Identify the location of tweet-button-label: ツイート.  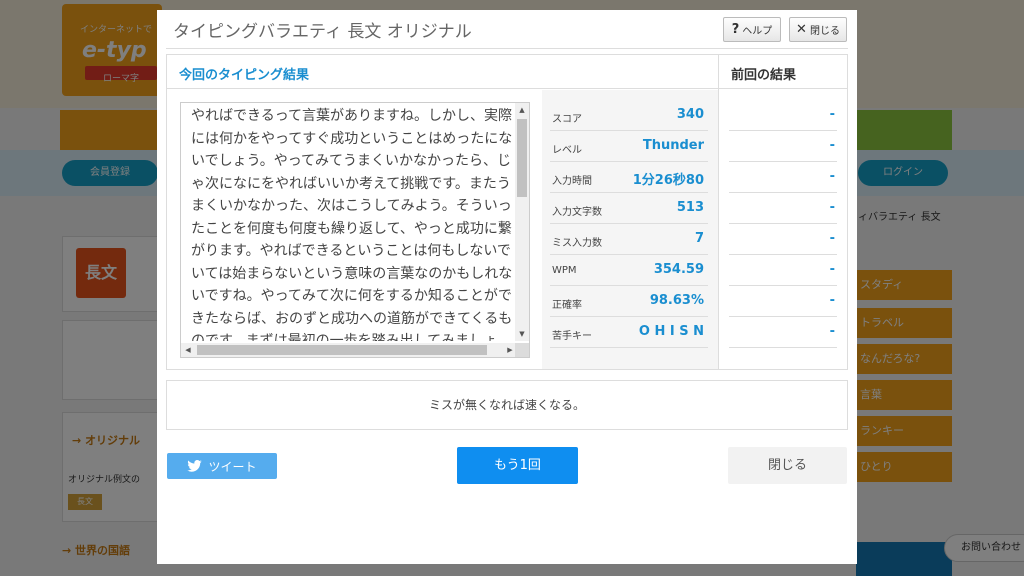
(232, 466).